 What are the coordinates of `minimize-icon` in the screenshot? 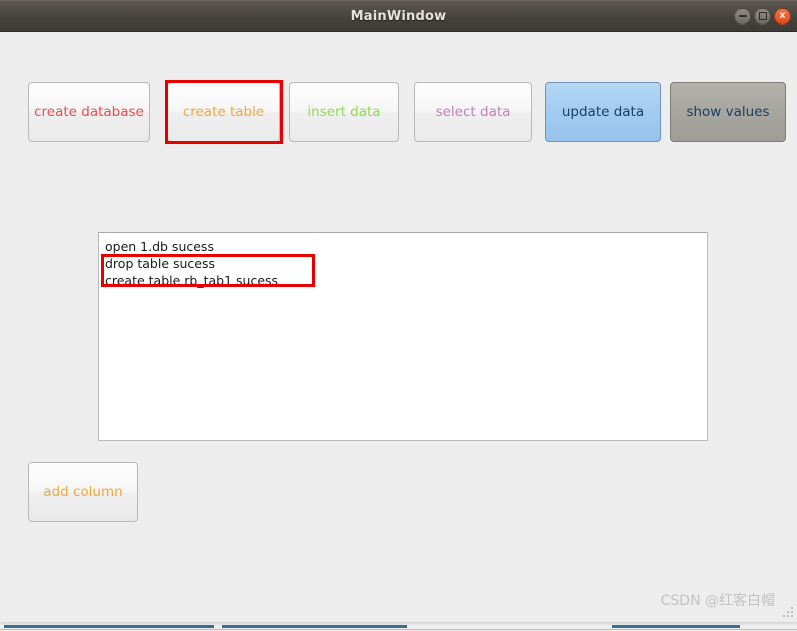 It's located at (742, 16).